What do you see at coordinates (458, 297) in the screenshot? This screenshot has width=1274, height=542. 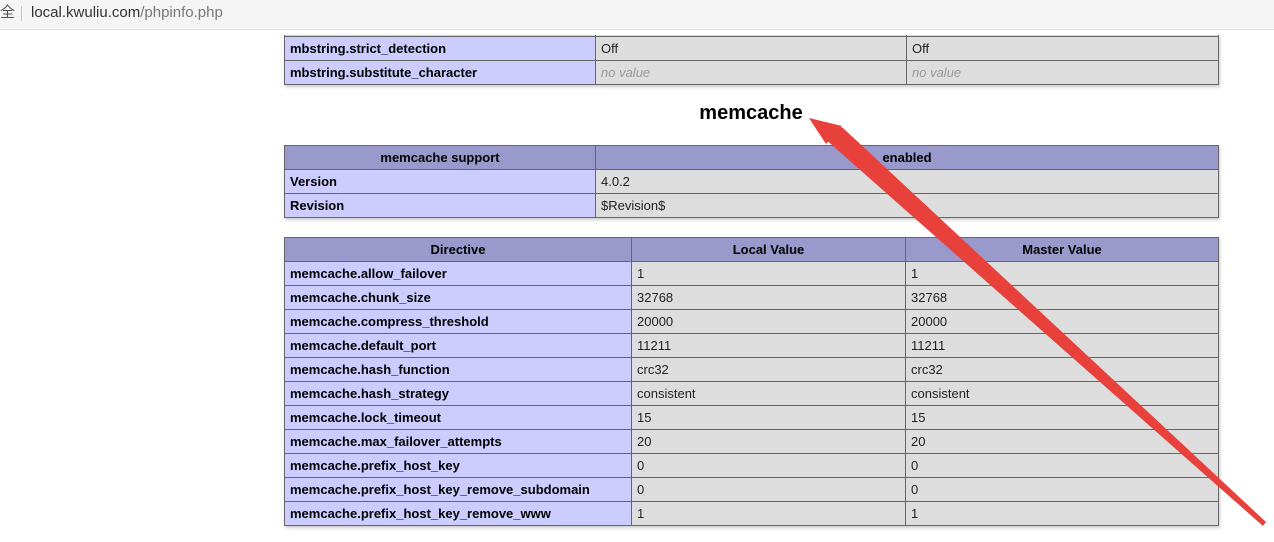 I see `directive-name: memcache.chunk_size` at bounding box center [458, 297].